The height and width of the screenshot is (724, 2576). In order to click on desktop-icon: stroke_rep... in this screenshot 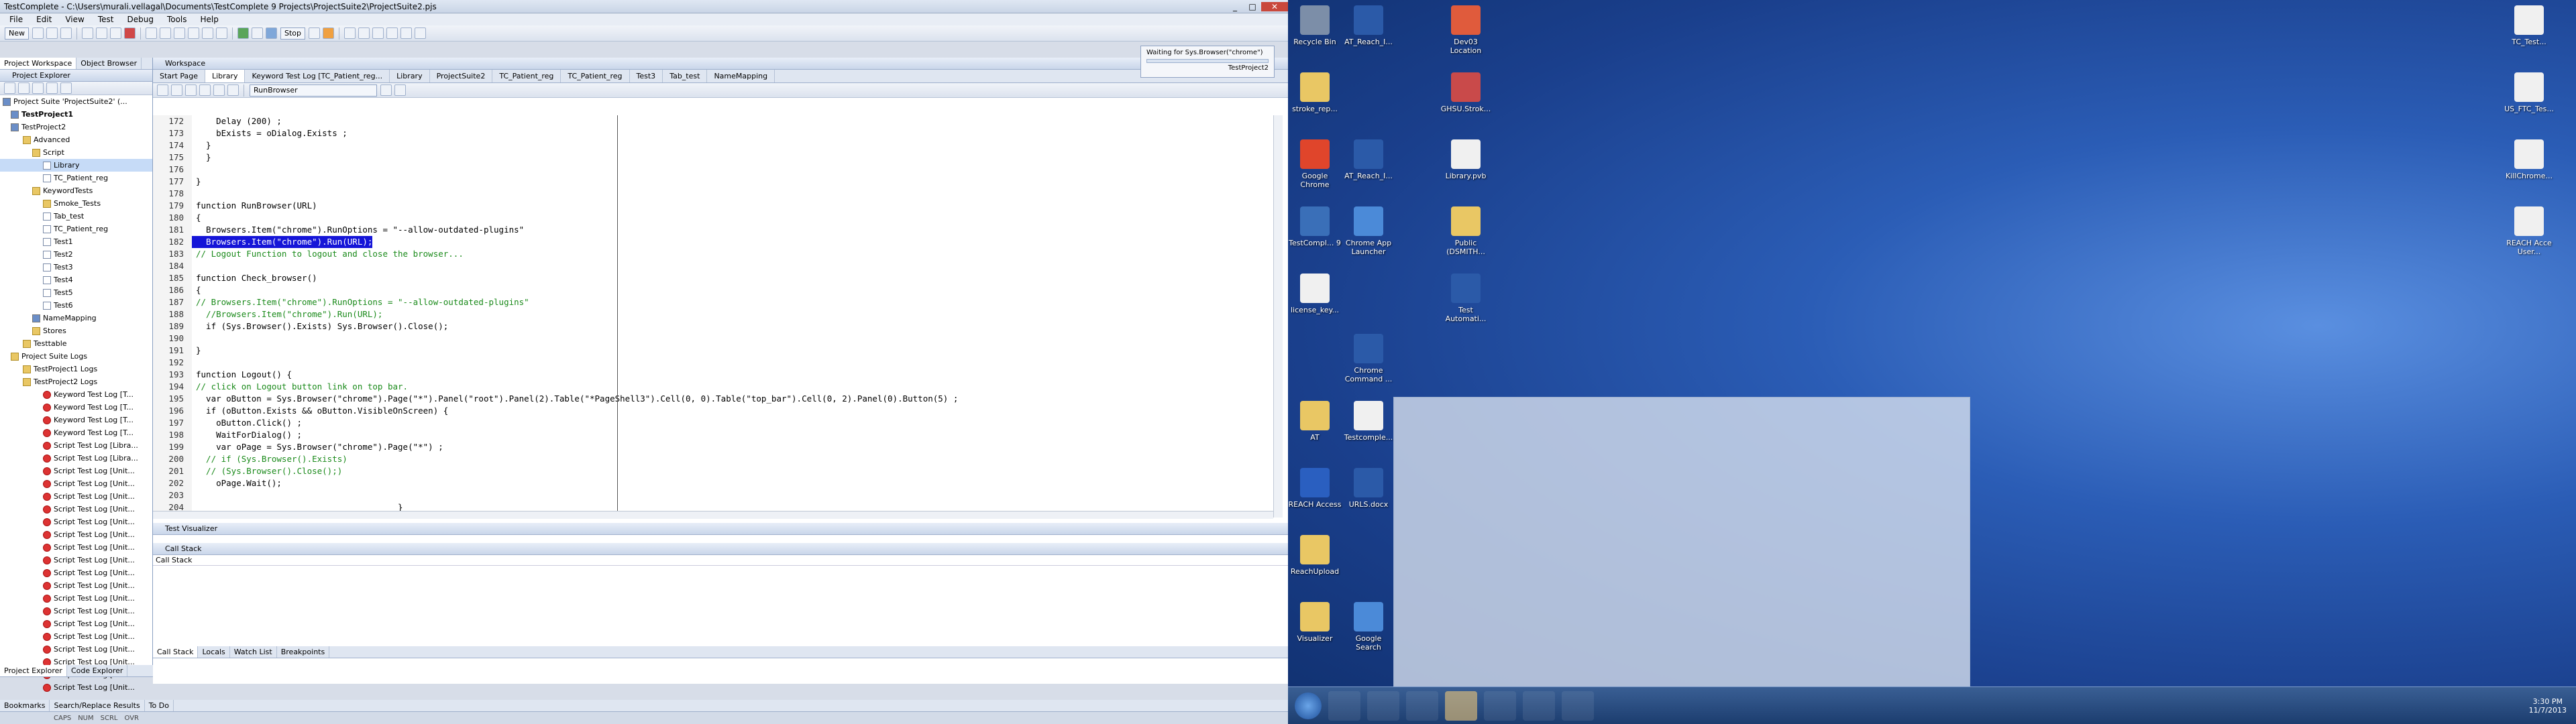, I will do `click(1315, 92)`.